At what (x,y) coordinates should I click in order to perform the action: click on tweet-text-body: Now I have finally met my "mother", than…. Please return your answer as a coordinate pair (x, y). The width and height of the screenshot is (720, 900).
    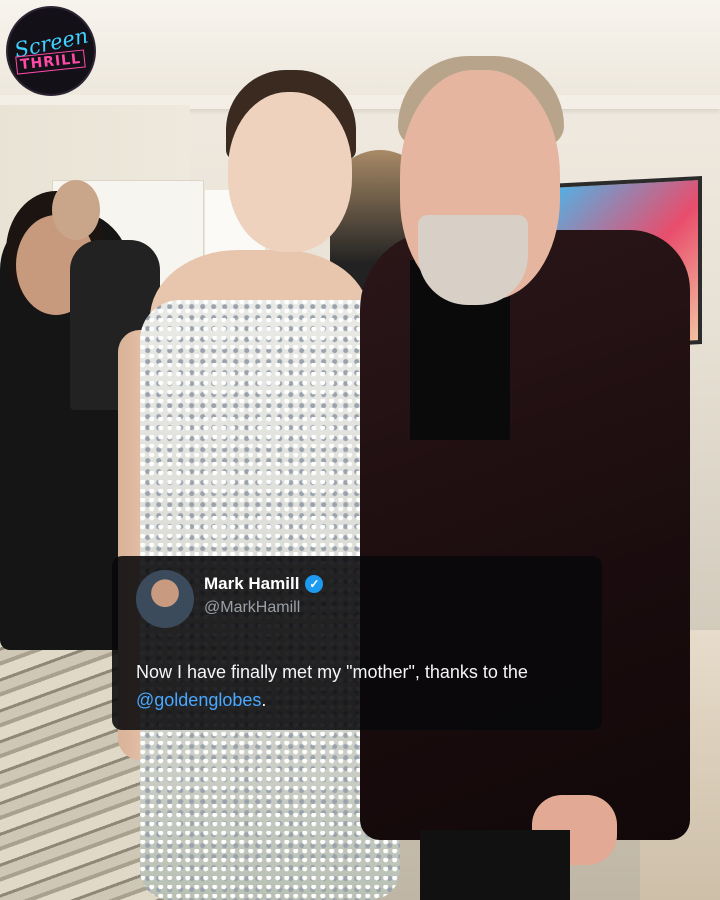
    Looking at the image, I should click on (332, 672).